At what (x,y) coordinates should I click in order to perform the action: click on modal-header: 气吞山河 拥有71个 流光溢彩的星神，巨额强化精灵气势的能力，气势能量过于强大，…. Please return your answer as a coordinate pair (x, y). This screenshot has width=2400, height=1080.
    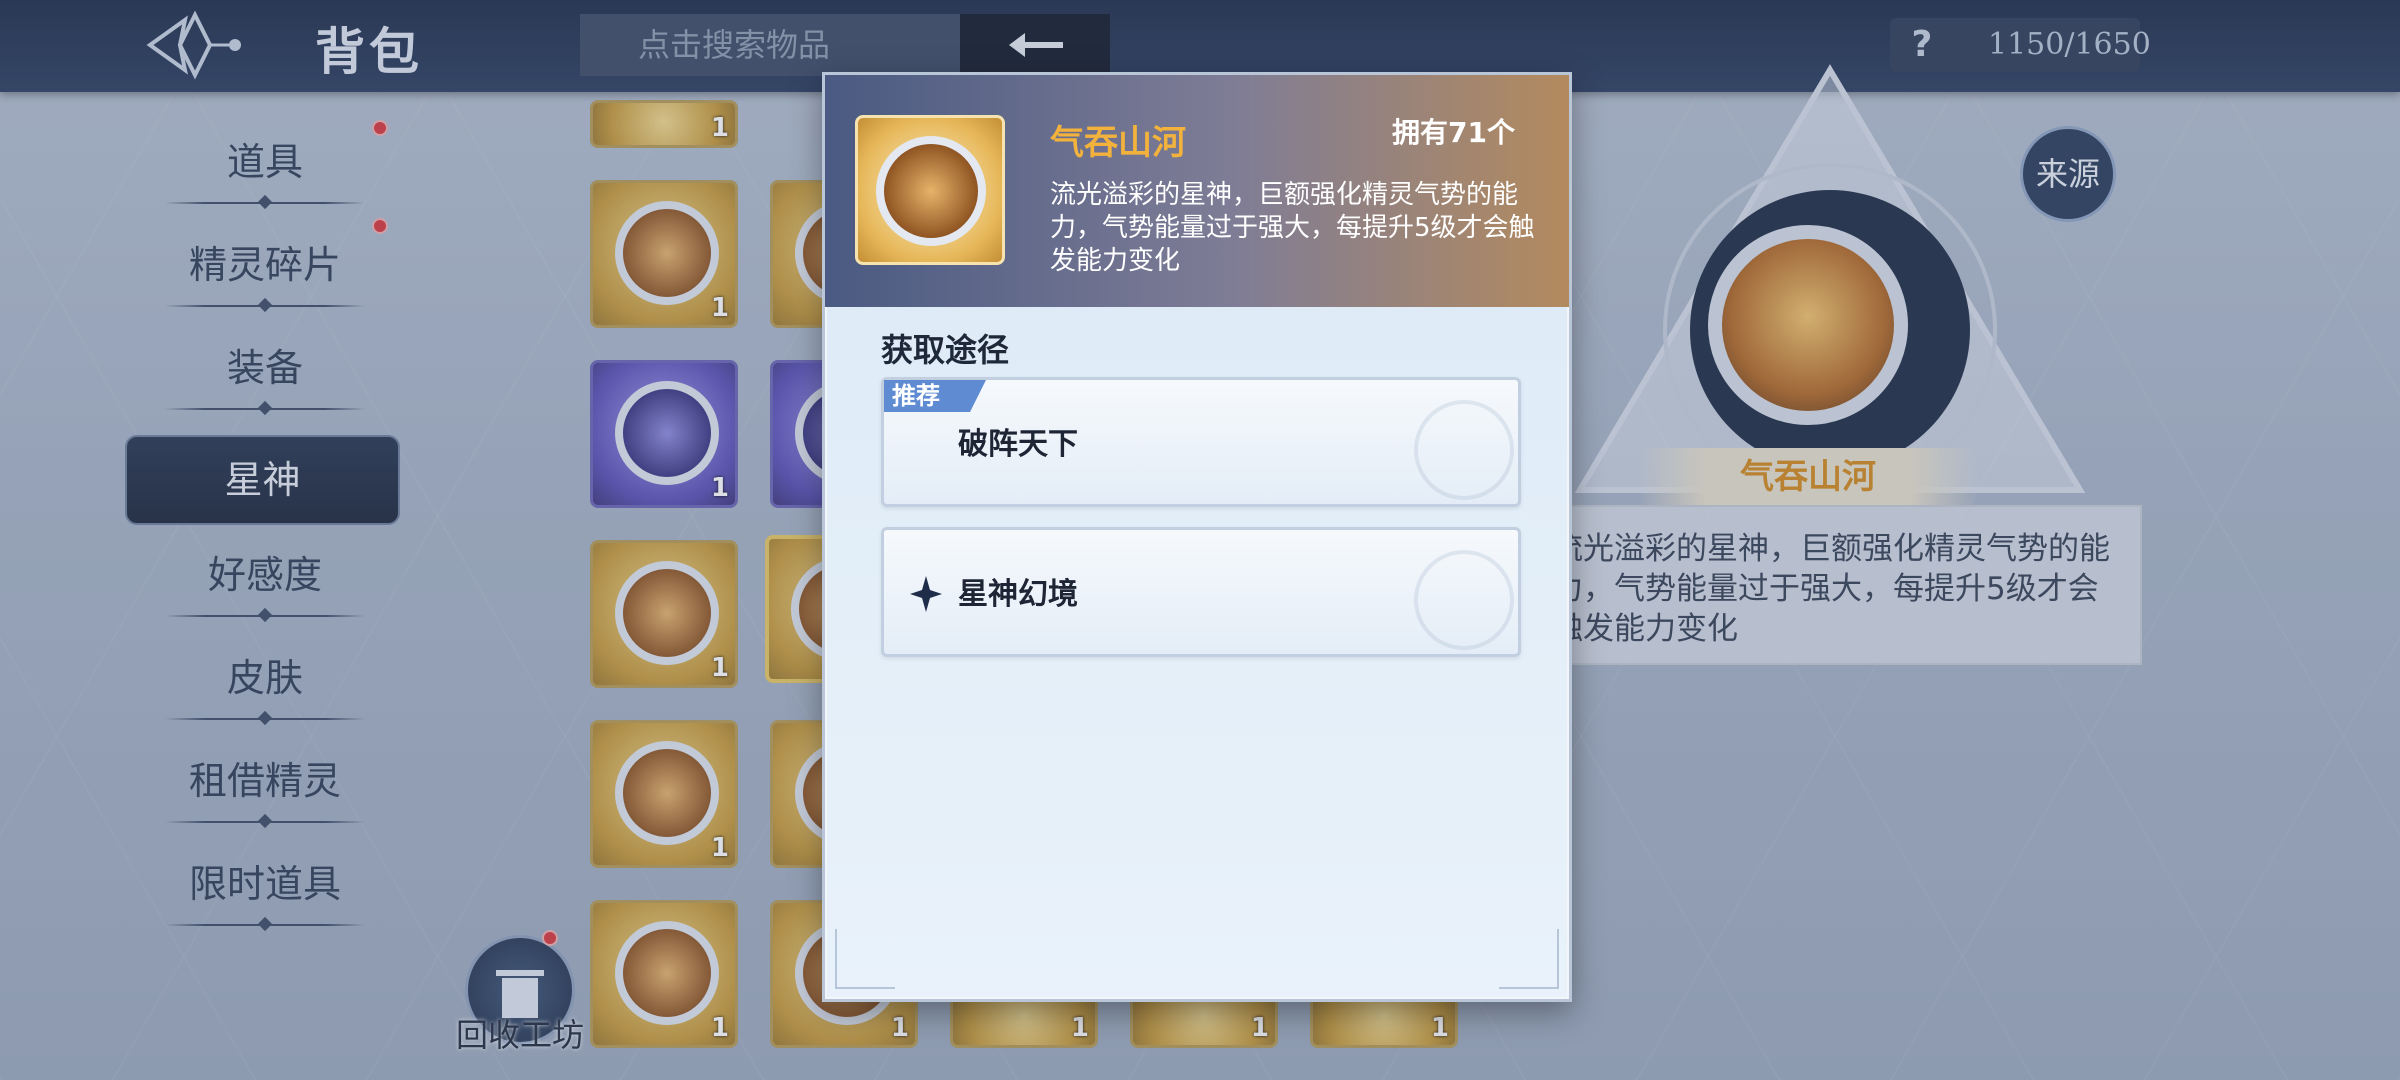
    Looking at the image, I should click on (1197, 191).